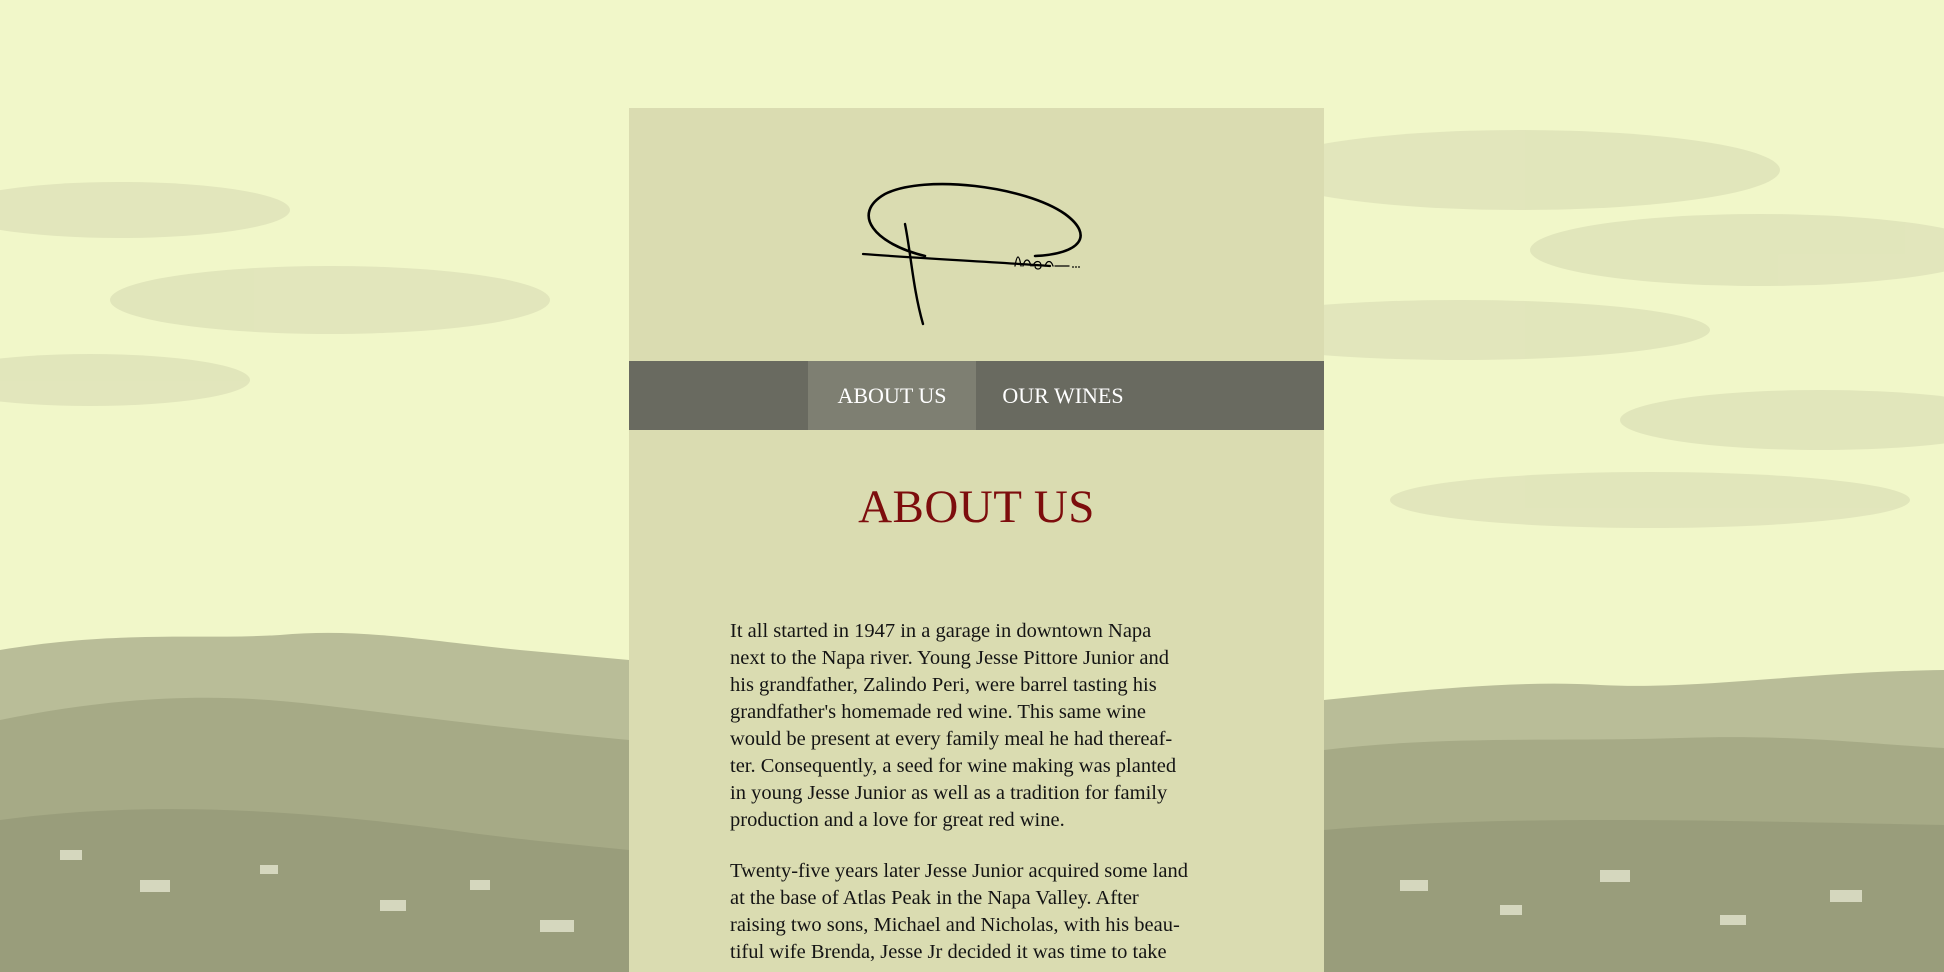  I want to click on pittore-signature-logo, so click(975, 259).